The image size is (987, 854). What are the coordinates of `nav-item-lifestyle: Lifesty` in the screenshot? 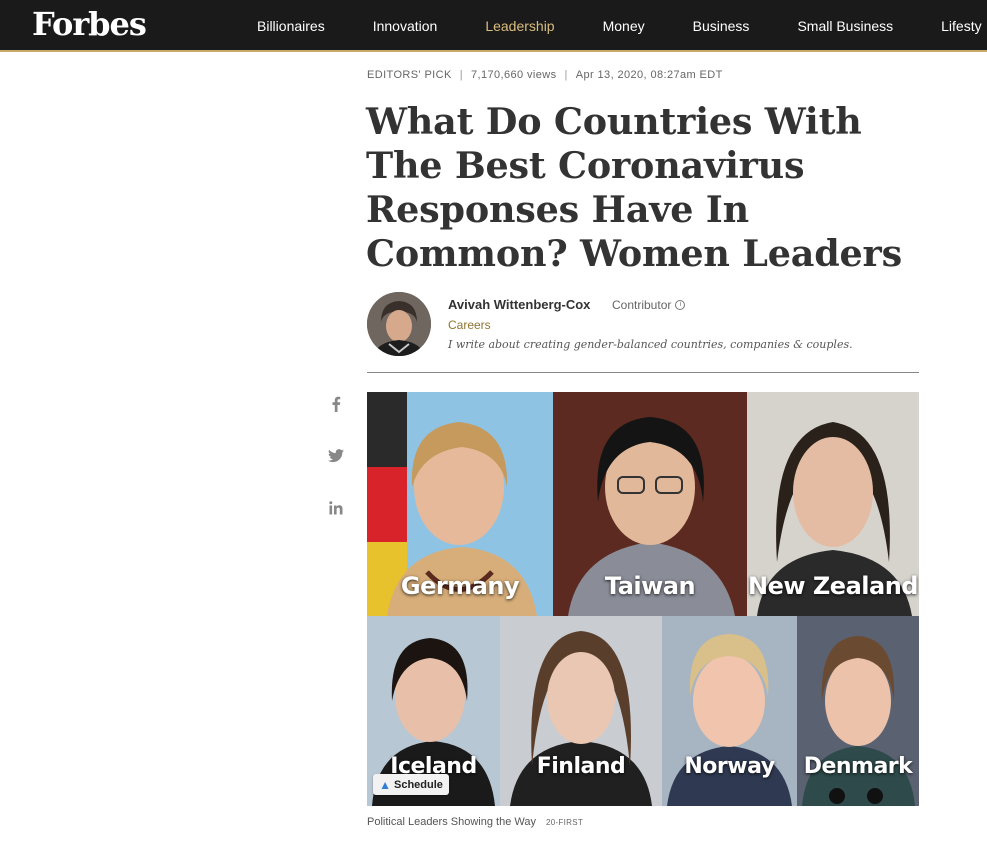 It's located at (961, 26).